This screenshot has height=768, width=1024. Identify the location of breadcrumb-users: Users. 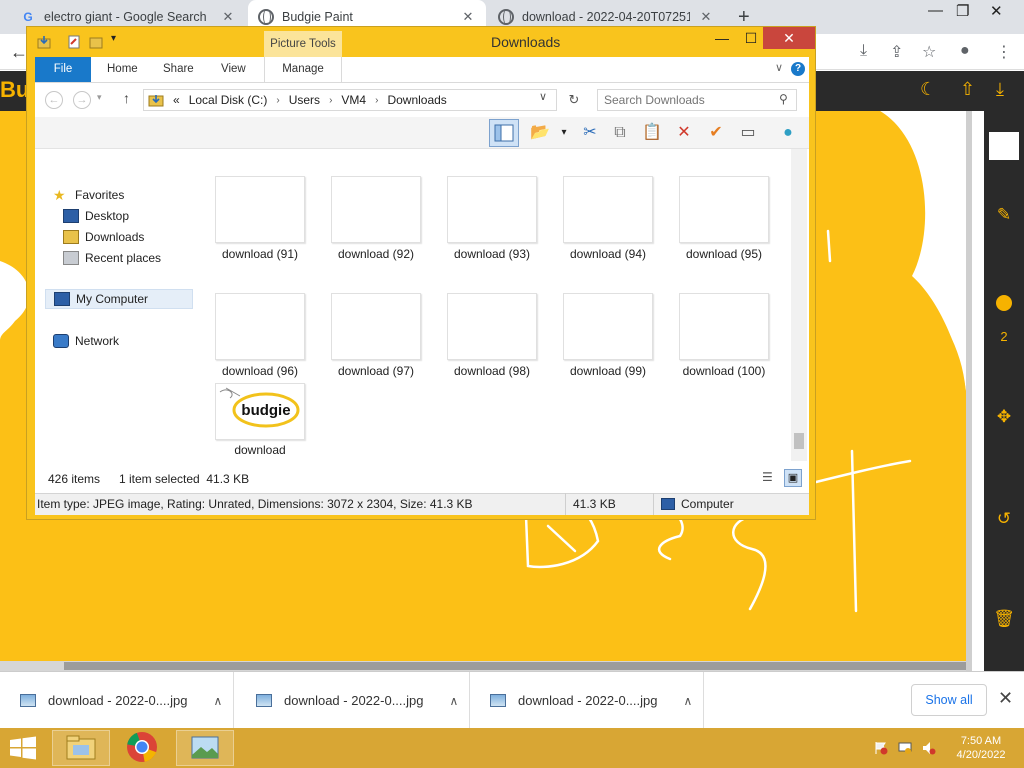
(304, 100).